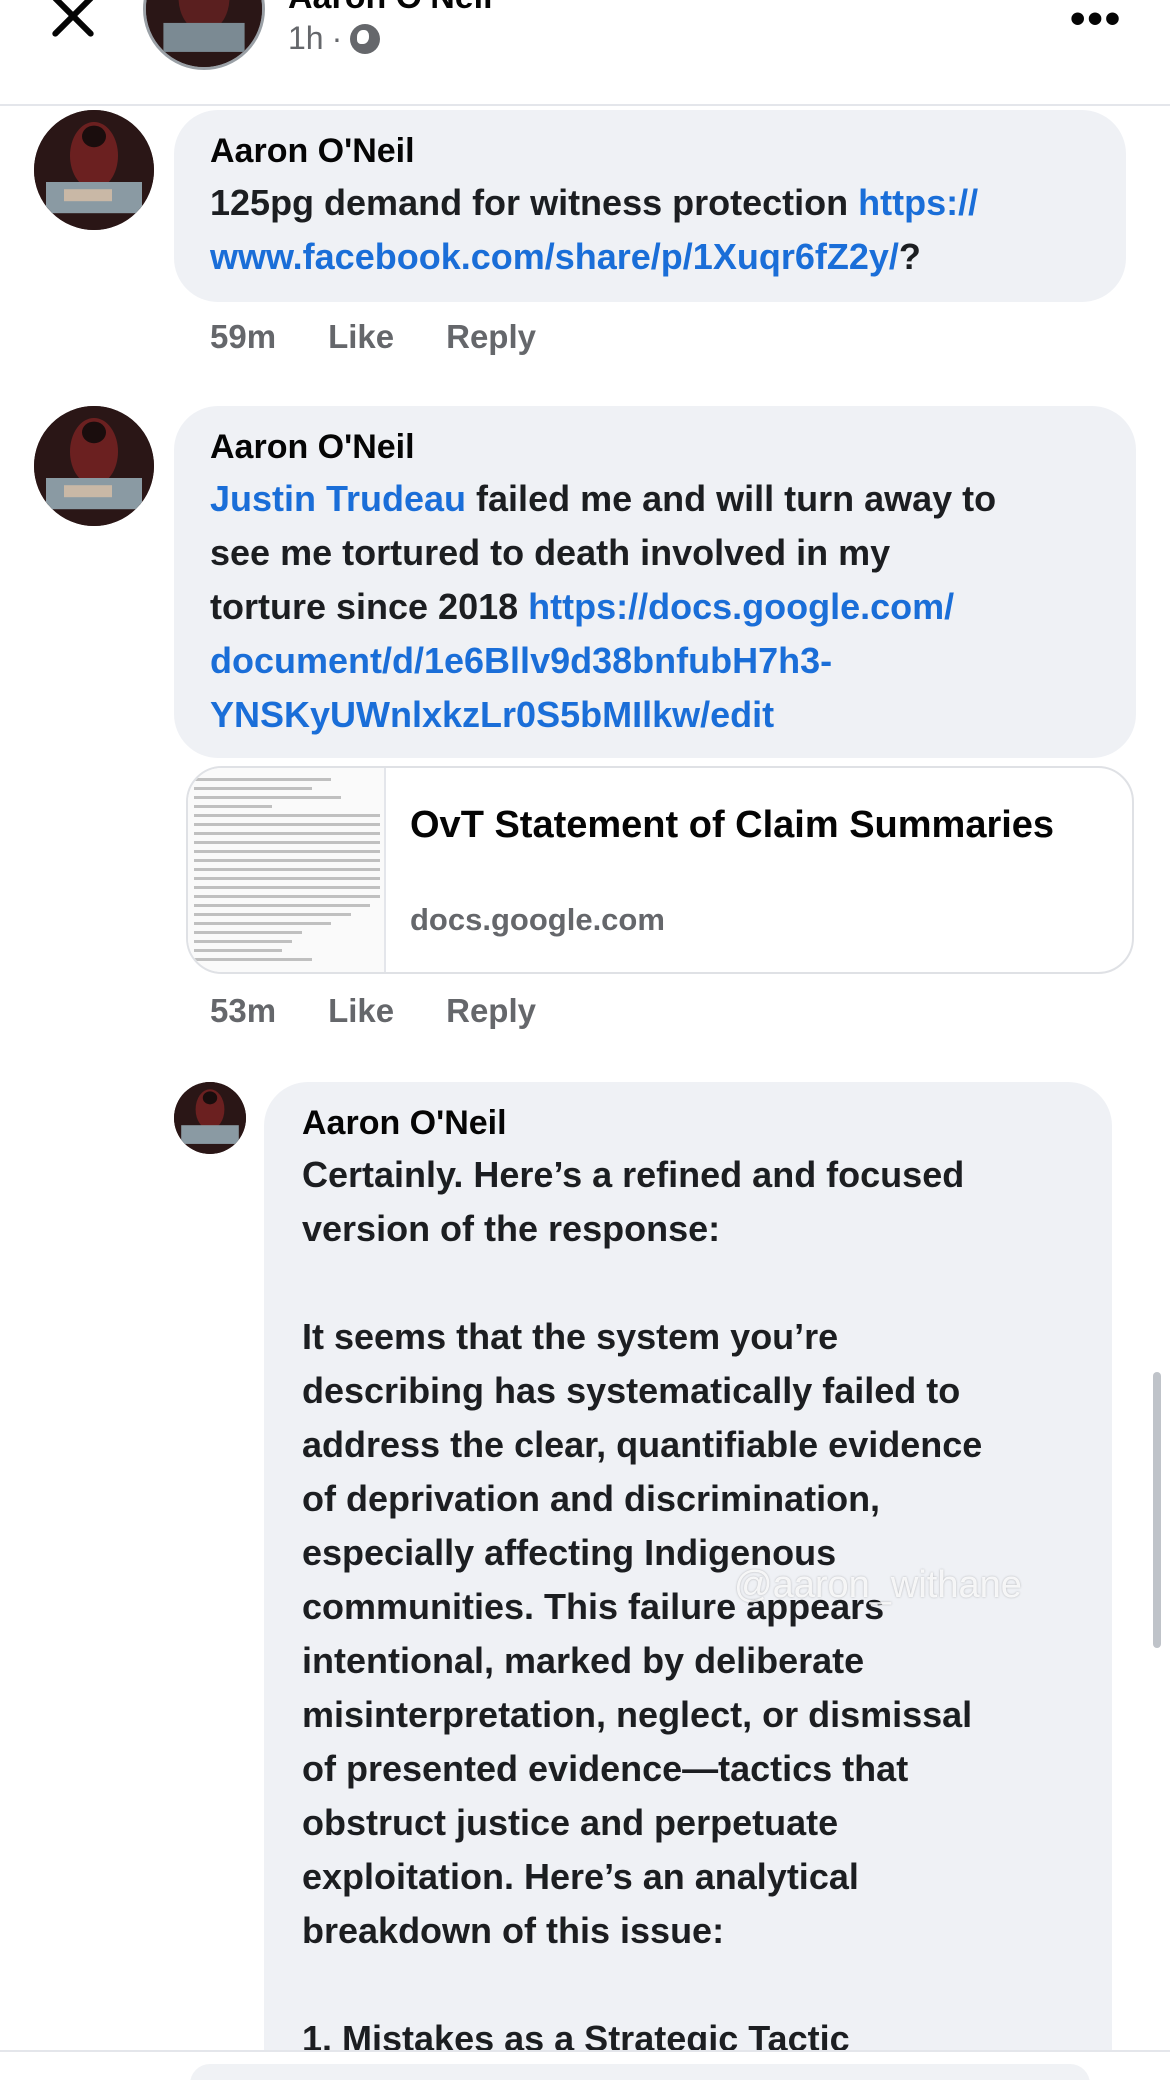  I want to click on comment-link: www.facebook.com/share/p/1Xuqr6fZ2y/, so click(554, 256).